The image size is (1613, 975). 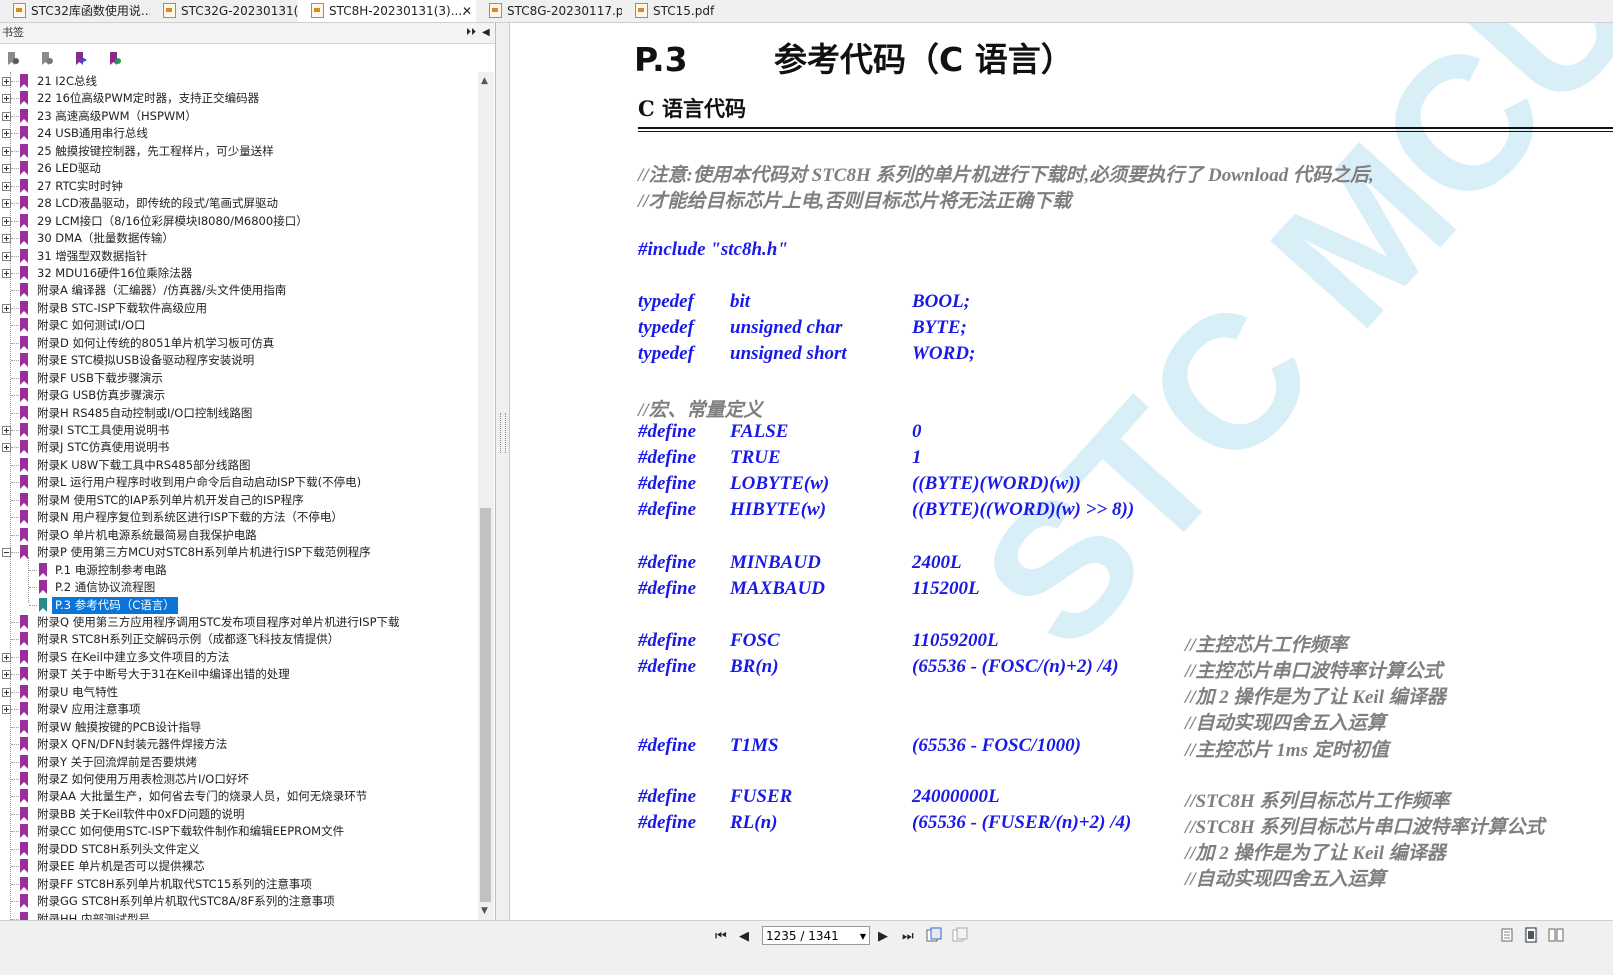 What do you see at coordinates (934, 935) in the screenshot?
I see `go-back-icon` at bounding box center [934, 935].